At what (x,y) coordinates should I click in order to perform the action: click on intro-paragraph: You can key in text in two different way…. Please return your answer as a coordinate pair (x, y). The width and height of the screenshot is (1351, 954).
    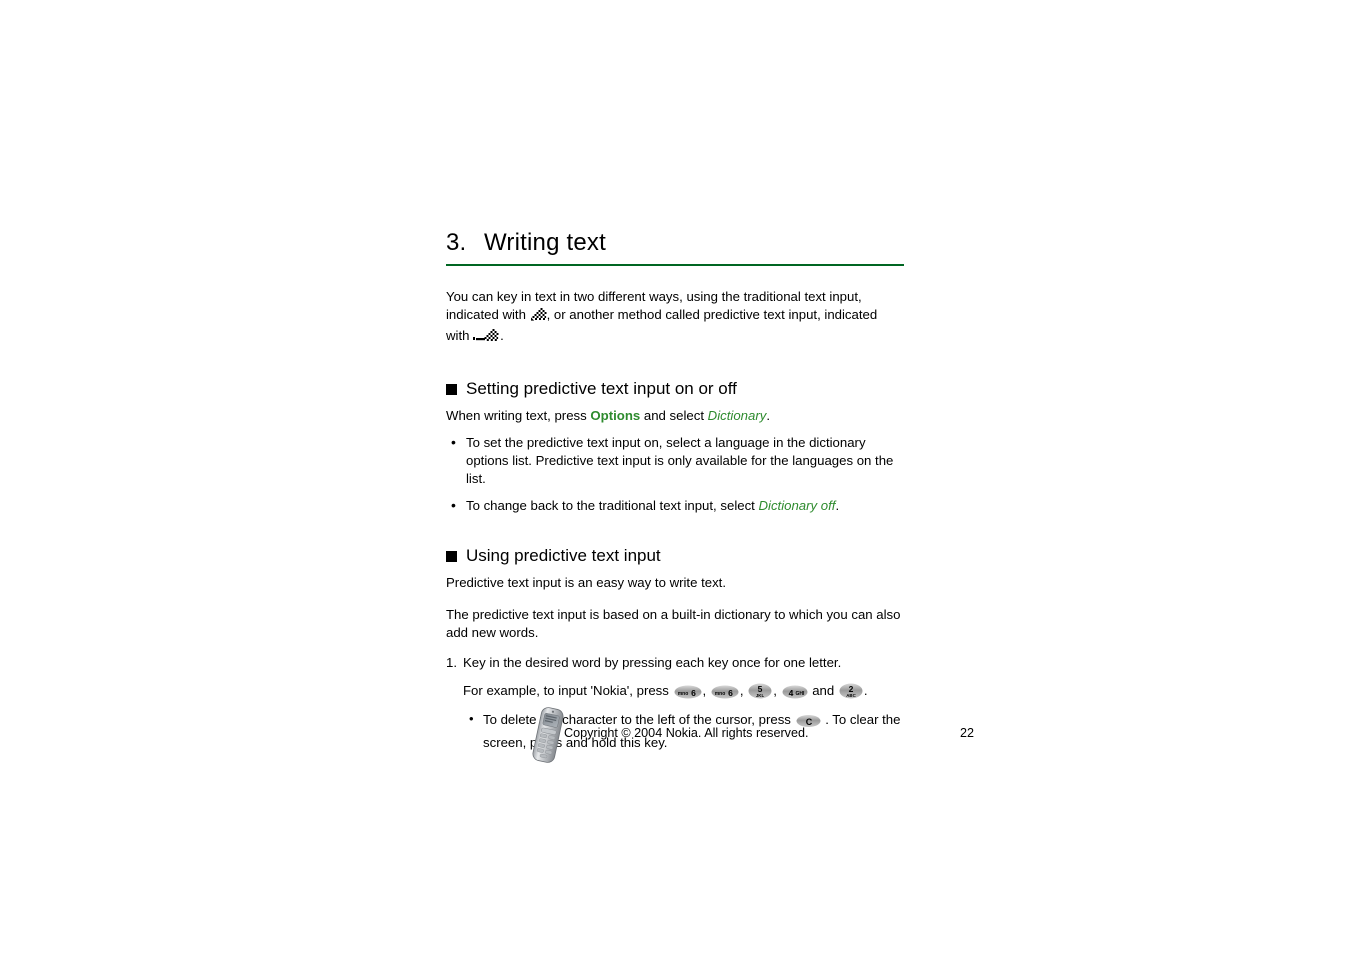
    Looking at the image, I should click on (675, 318).